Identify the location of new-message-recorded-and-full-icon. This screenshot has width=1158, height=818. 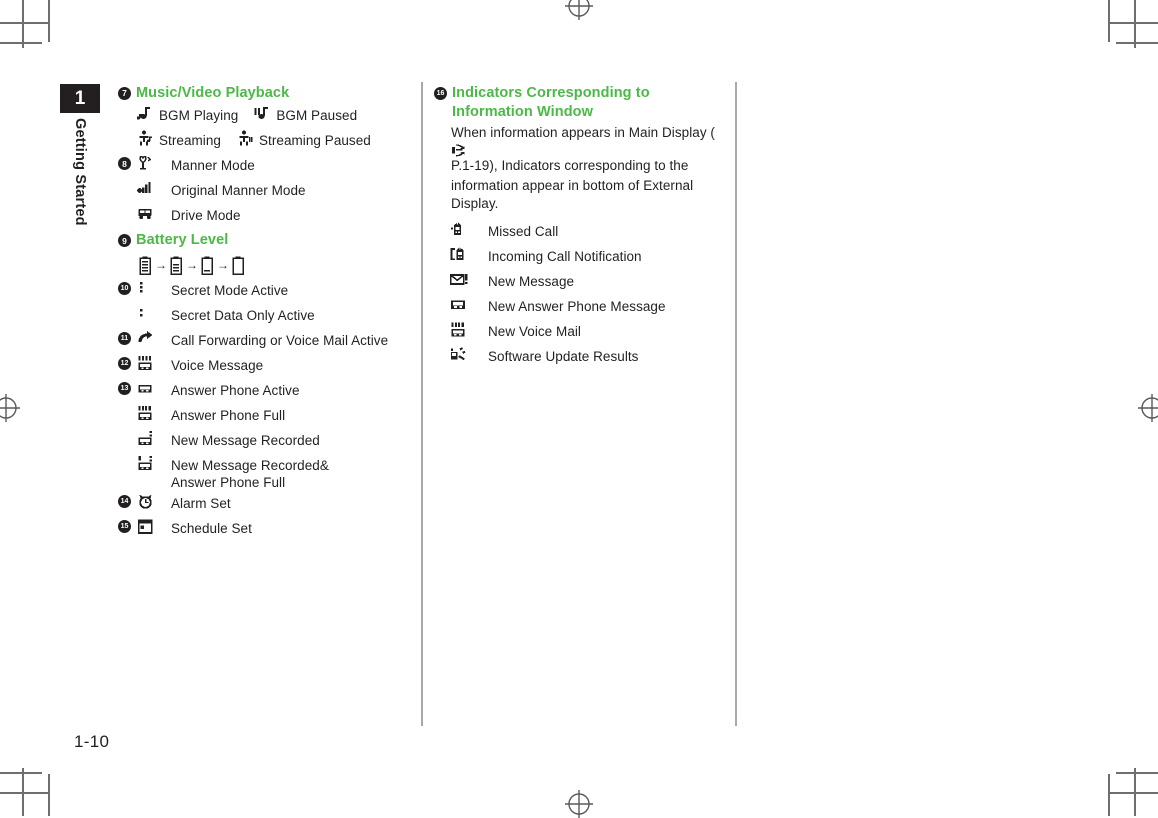
(154, 463).